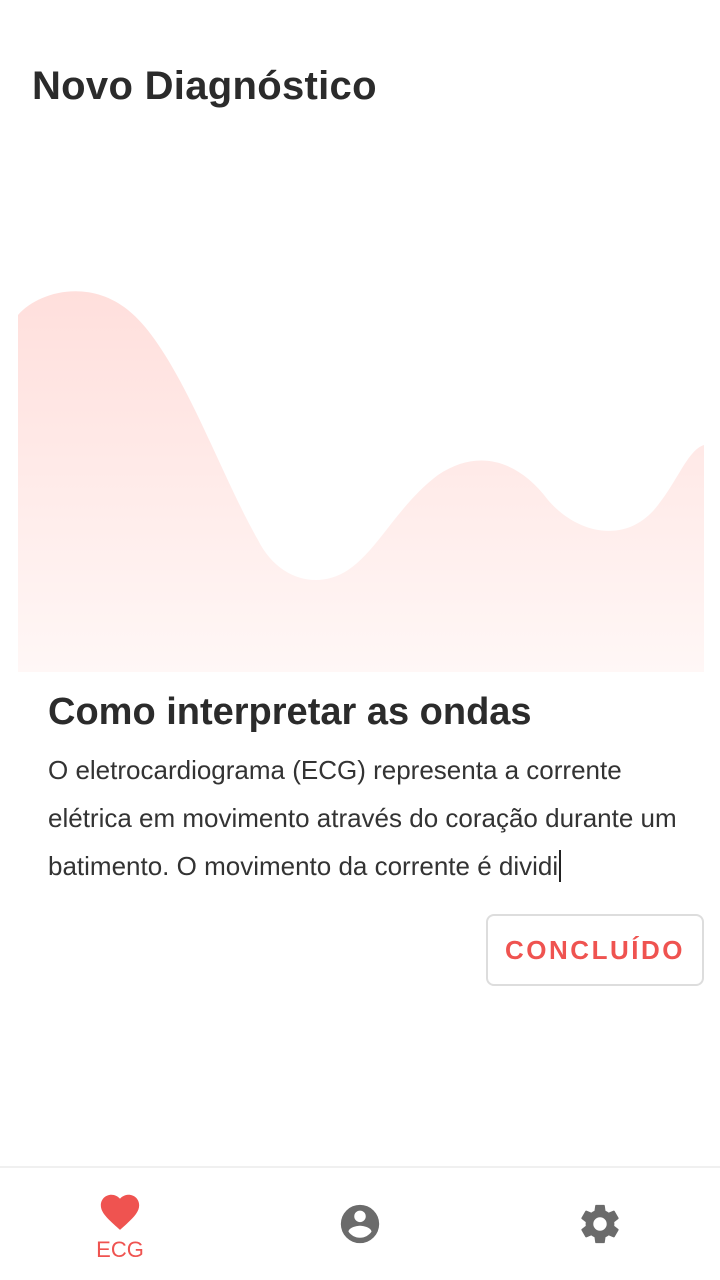  I want to click on bottom-navigation: ECG, so click(360, 1223).